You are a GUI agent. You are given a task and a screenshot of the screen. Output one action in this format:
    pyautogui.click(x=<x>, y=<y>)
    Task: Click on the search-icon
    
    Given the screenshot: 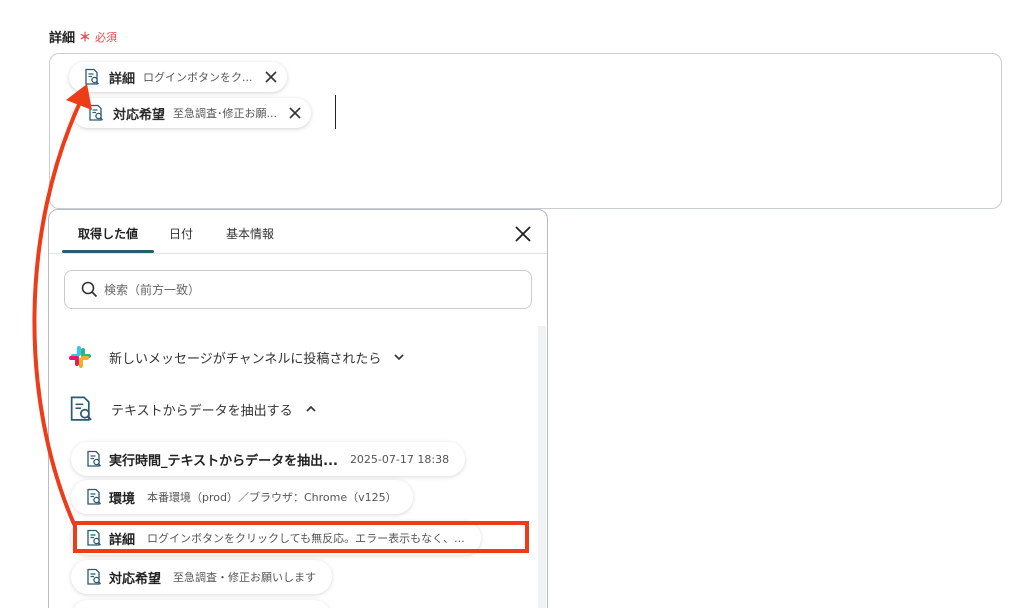 What is the action you would take?
    pyautogui.click(x=89, y=289)
    